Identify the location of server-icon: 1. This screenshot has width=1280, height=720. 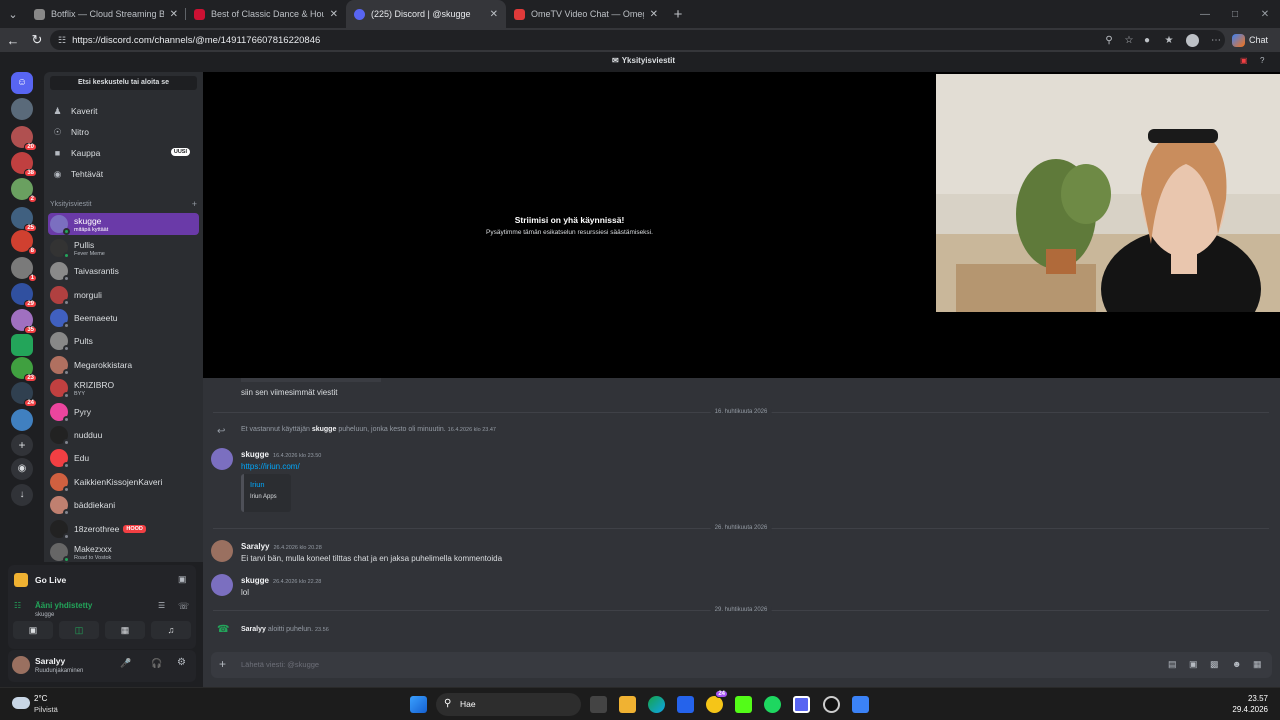
(24, 269).